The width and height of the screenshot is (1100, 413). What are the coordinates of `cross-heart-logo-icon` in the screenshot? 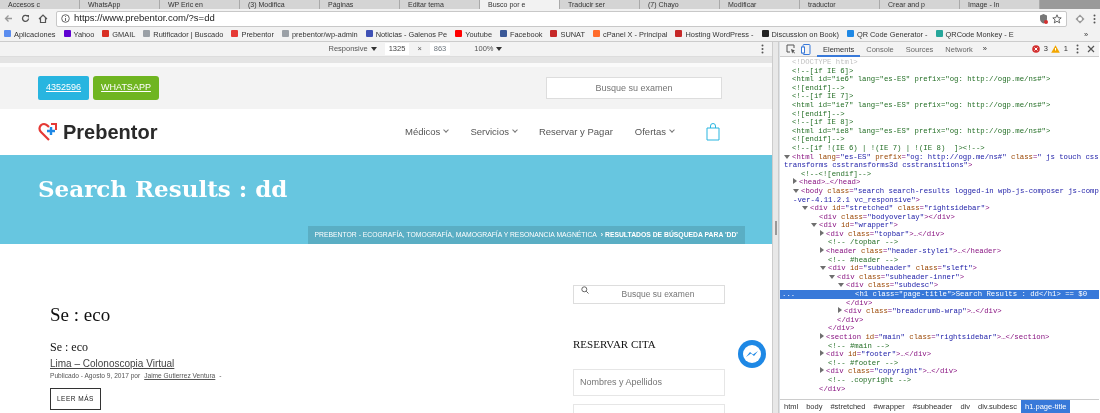 It's located at (49, 132).